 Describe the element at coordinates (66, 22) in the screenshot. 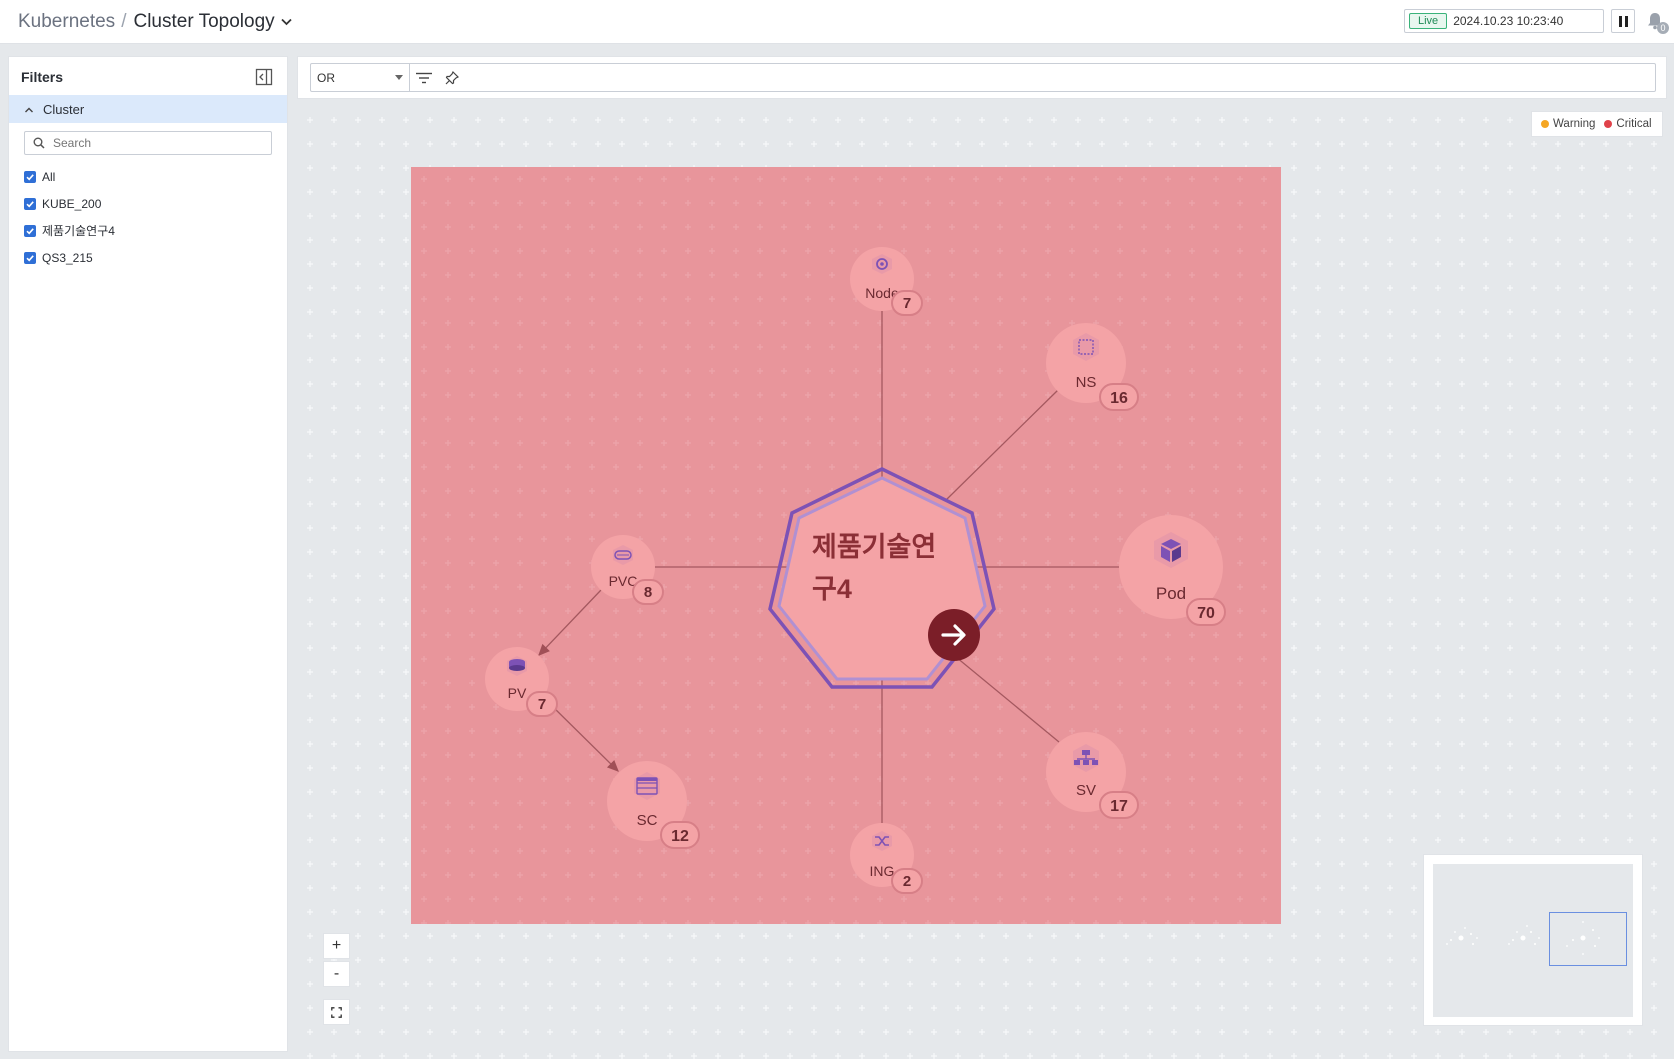

I see `breadcrumb-root: Kubernetes` at that location.